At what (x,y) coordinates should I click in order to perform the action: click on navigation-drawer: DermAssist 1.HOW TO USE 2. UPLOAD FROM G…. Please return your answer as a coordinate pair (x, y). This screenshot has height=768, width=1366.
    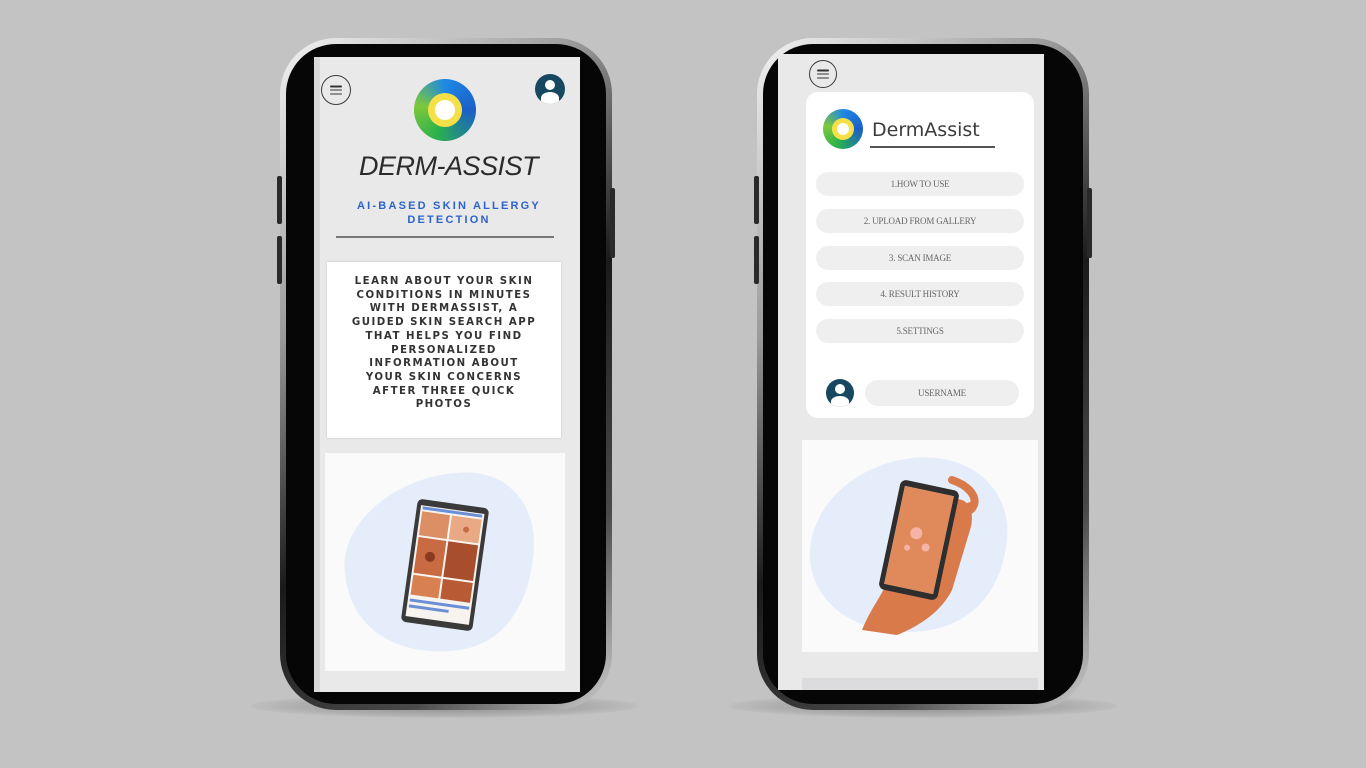
    Looking at the image, I should click on (920, 255).